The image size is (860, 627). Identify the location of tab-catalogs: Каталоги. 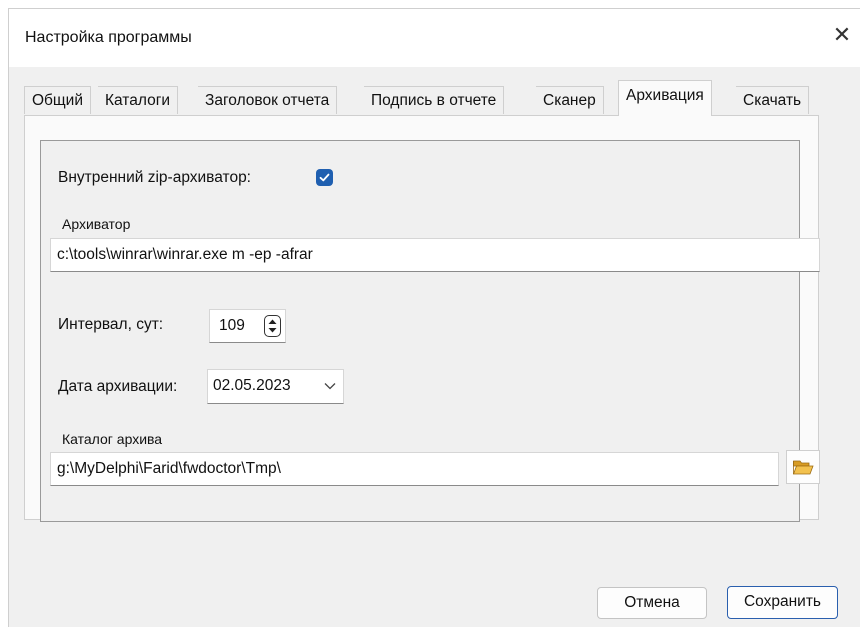
(138, 100).